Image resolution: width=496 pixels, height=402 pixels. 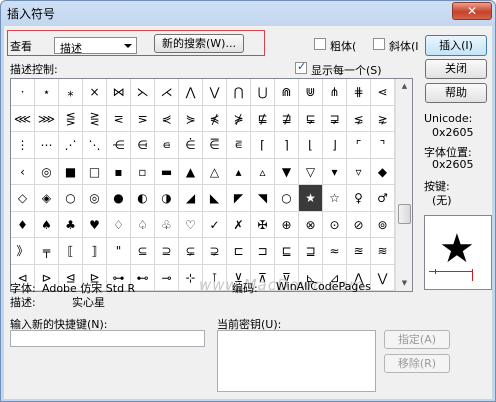 What do you see at coordinates (119, 171) in the screenshot?
I see `symbol-cell: ▪` at bounding box center [119, 171].